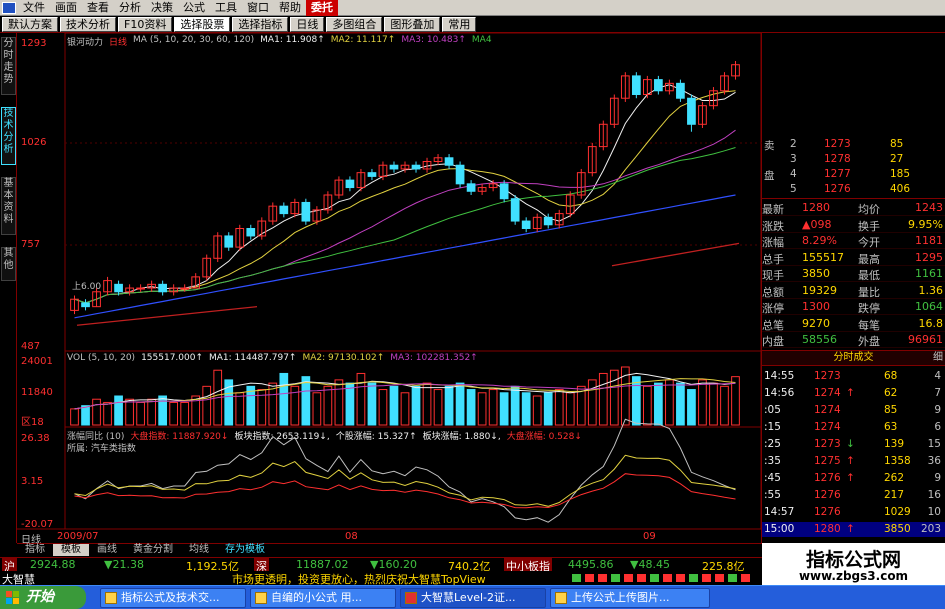  What do you see at coordinates (853, 358) in the screenshot?
I see `trade-header: 分时成交细` at bounding box center [853, 358].